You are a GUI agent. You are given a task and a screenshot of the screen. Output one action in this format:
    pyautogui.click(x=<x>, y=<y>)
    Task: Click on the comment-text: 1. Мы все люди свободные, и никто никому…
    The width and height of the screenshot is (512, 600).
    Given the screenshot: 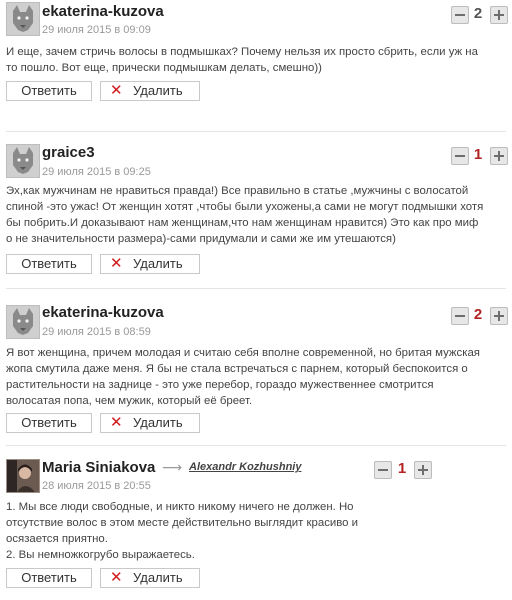 What is the action you would take?
    pyautogui.click(x=182, y=531)
    